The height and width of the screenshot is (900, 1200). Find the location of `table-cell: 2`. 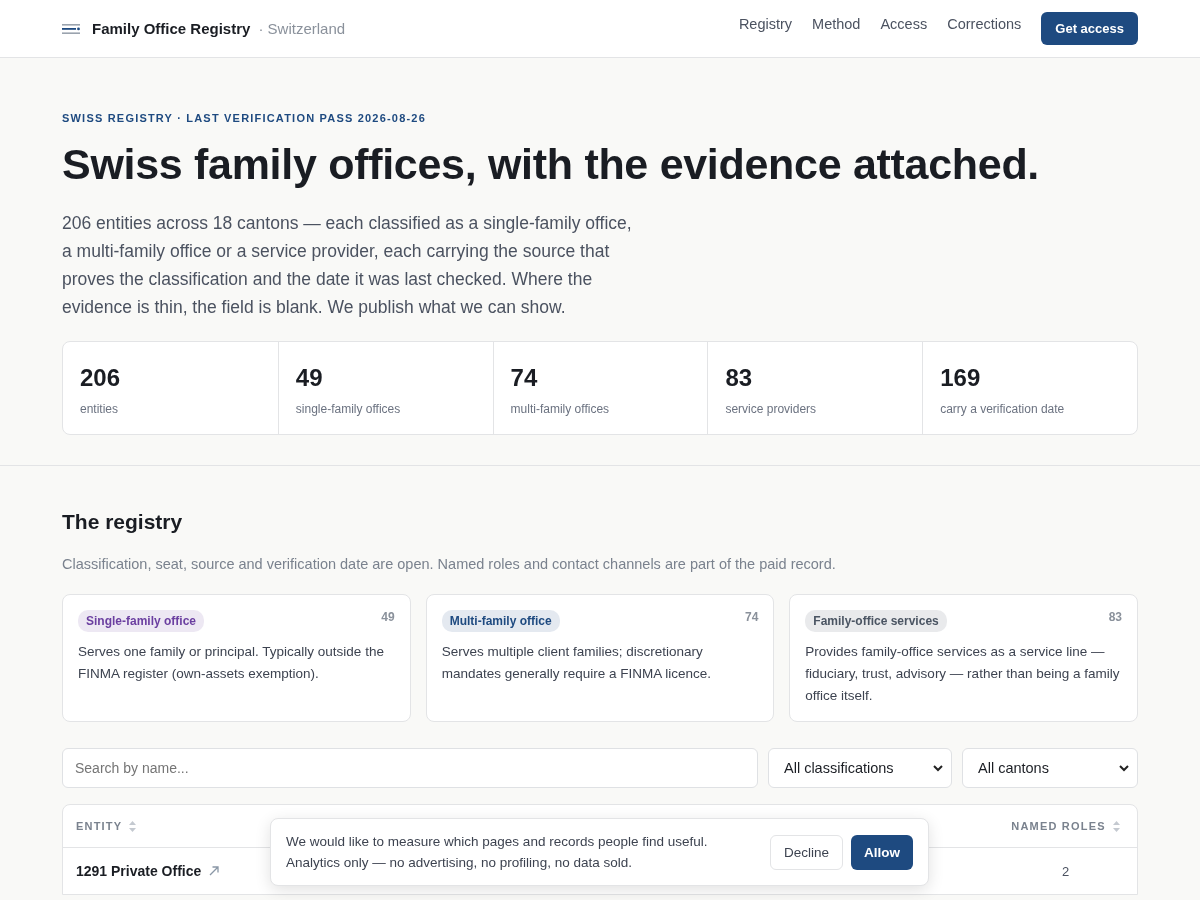

table-cell: 2 is located at coordinates (1065, 871).